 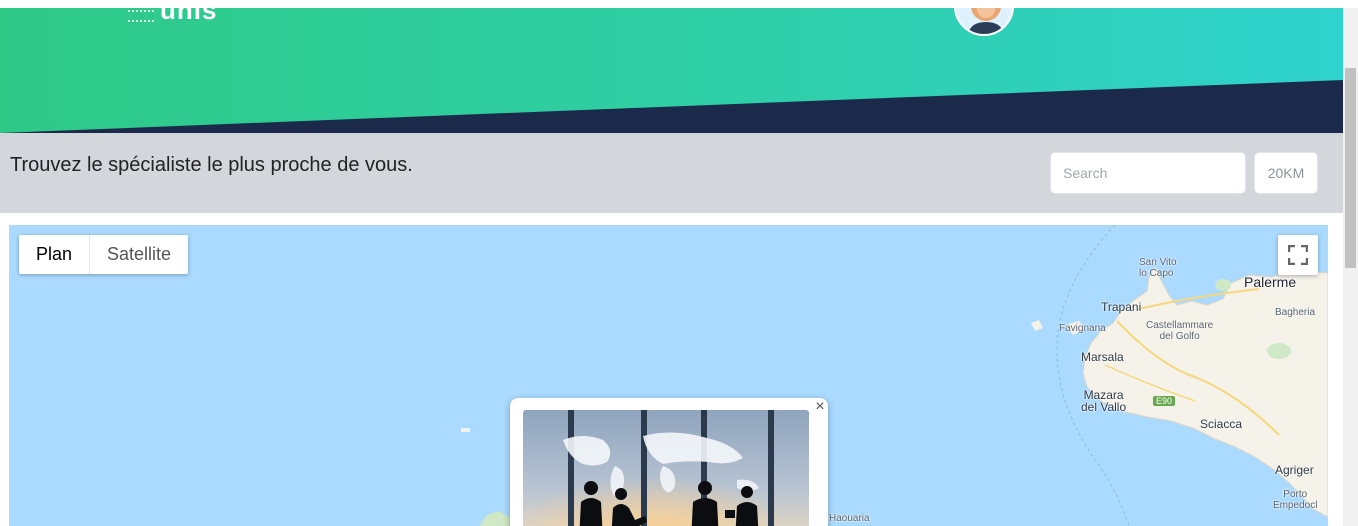 What do you see at coordinates (189, 16) in the screenshot?
I see `logo-text: unis` at bounding box center [189, 16].